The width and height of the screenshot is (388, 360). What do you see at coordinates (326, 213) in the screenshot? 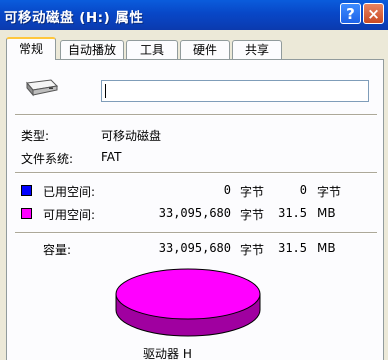
I see `free-space-size-unit: MB` at bounding box center [326, 213].